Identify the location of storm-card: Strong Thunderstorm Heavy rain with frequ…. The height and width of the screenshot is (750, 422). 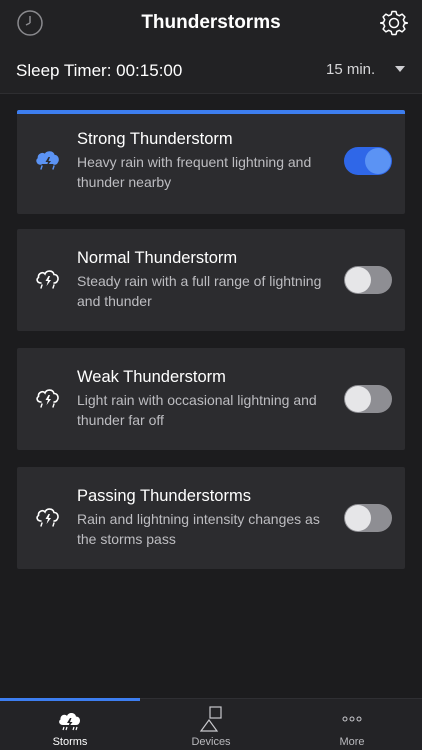
(211, 162).